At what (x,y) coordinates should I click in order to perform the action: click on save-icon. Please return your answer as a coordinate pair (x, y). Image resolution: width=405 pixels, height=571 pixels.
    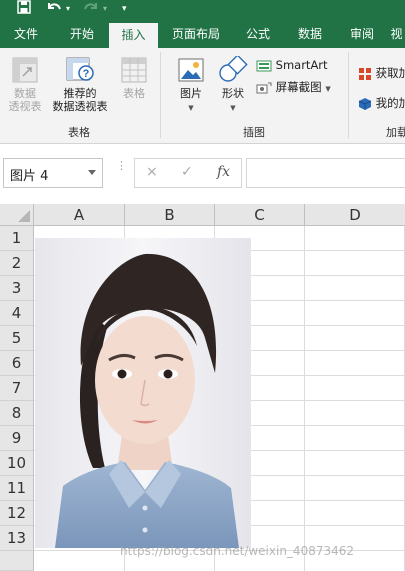
    Looking at the image, I should click on (25, 9).